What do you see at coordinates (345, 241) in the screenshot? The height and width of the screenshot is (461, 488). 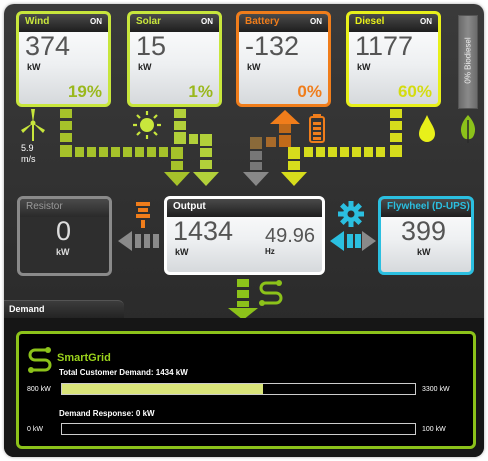 I see `flywheel-flow-arrows` at bounding box center [345, 241].